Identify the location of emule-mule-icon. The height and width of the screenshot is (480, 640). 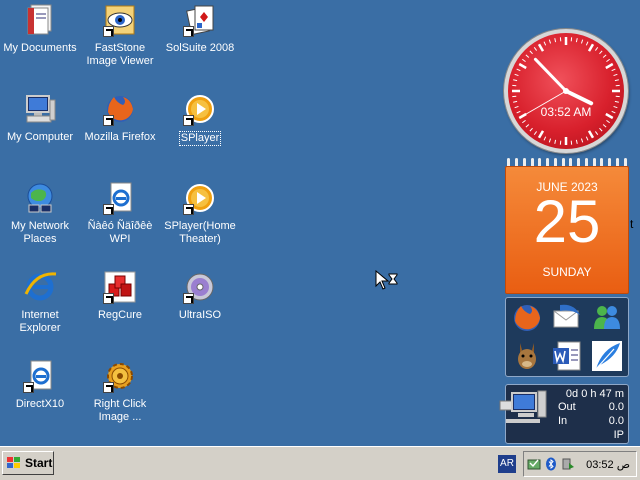
(527, 356).